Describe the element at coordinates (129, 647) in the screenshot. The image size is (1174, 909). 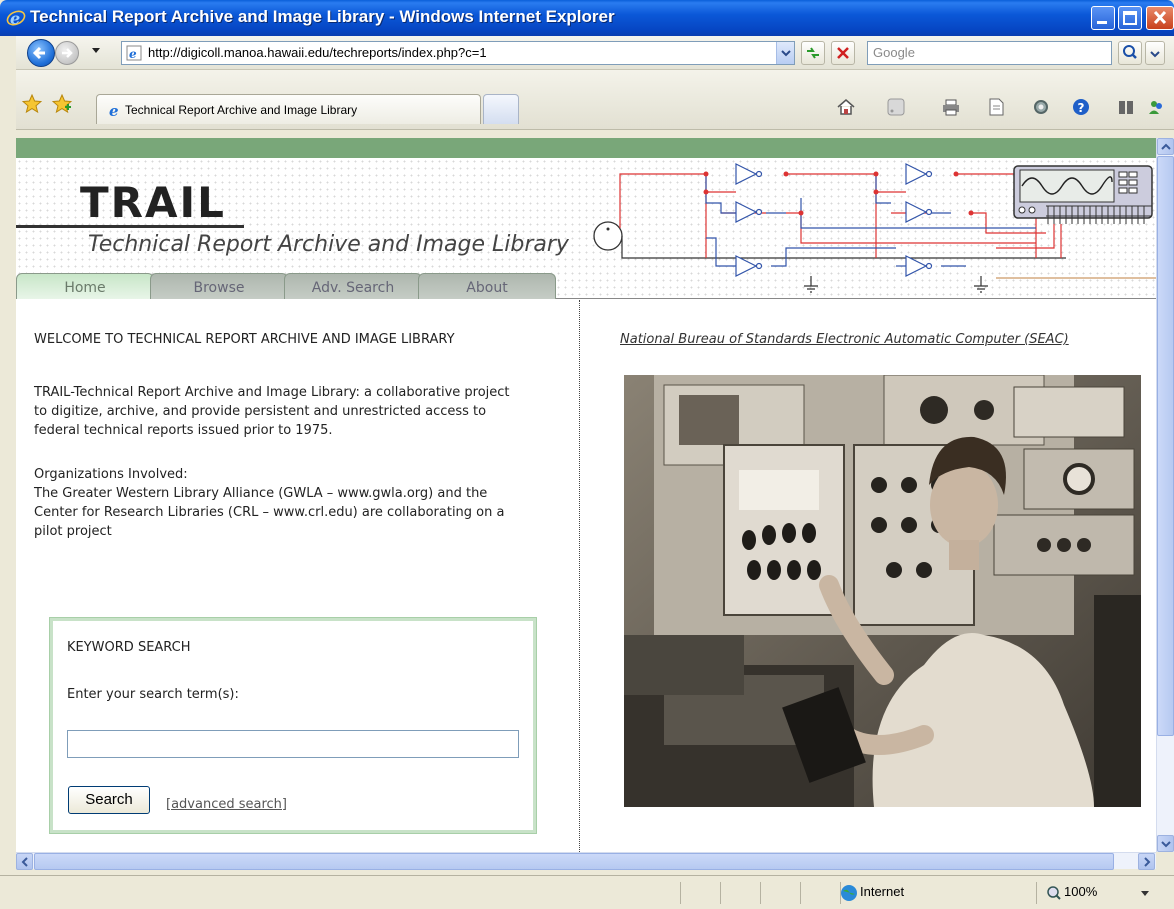
I see `search-panel-title: KEYWORD SEARCH` at that location.